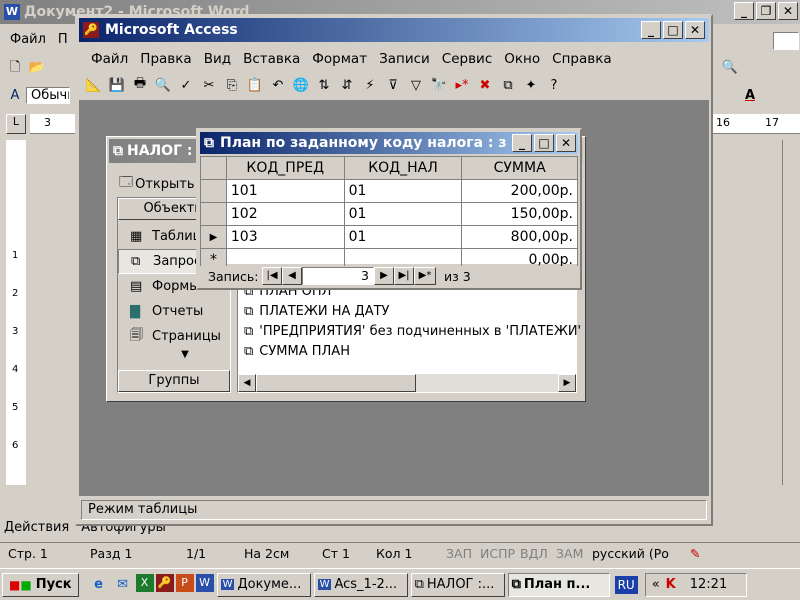 The width and height of the screenshot is (800, 600). What do you see at coordinates (467, 59) in the screenshot?
I see `access-menu-tools: Сервис` at bounding box center [467, 59].